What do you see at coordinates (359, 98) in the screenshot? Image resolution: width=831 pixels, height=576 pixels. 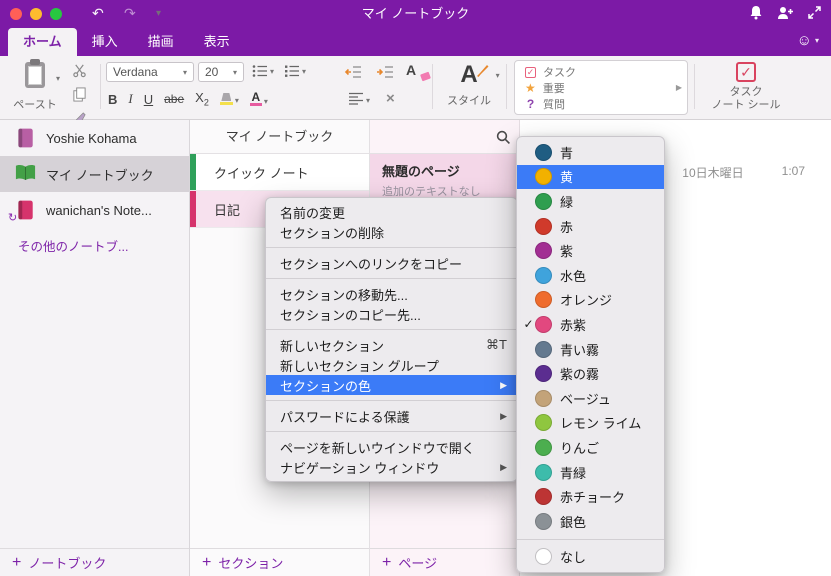 I see `paragraph-alignment-button: ▾` at bounding box center [359, 98].